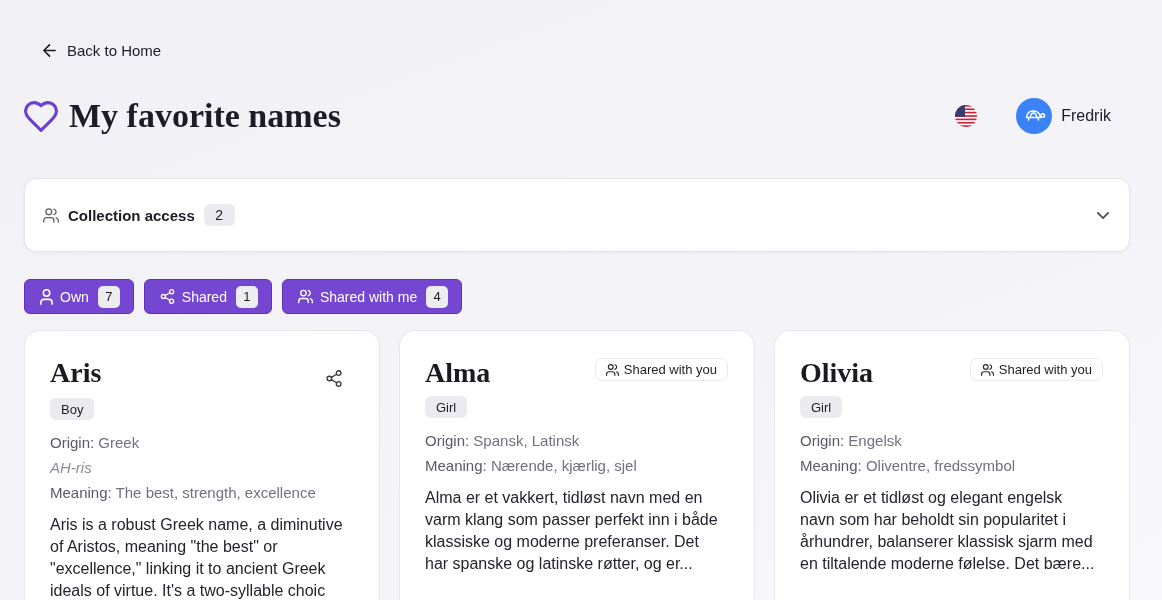 This screenshot has width=1162, height=600. What do you see at coordinates (219, 215) in the screenshot?
I see `count-badge: 2` at bounding box center [219, 215].